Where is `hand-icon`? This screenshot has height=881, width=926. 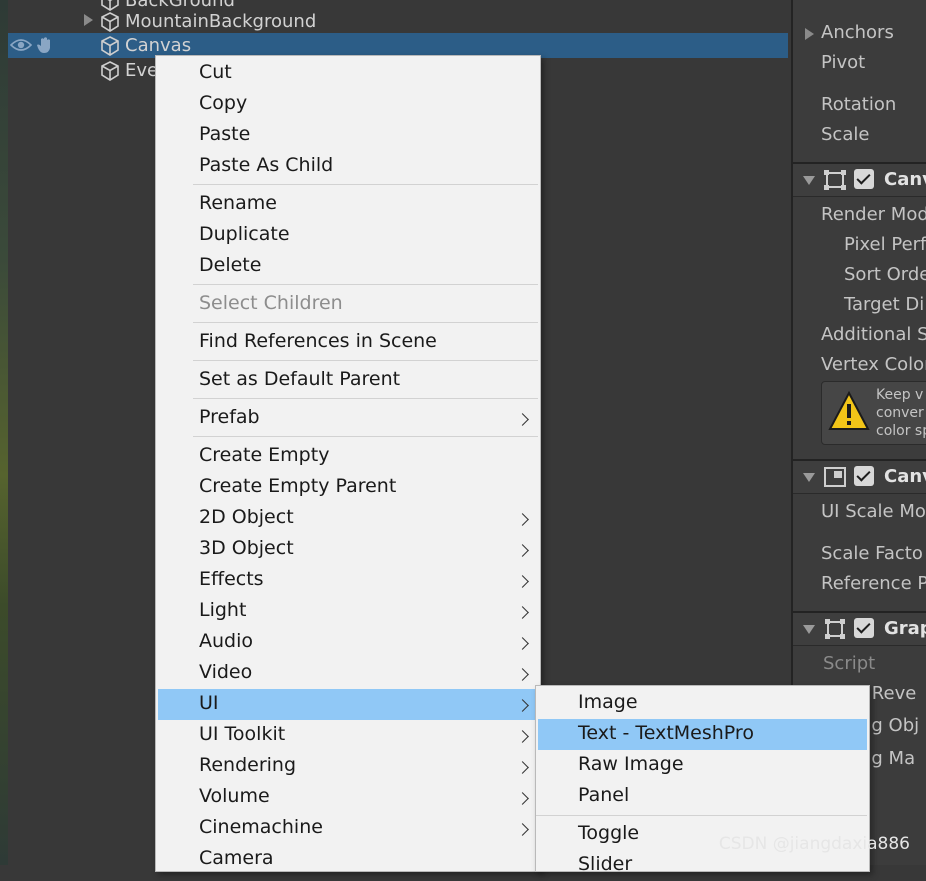
hand-icon is located at coordinates (45, 45).